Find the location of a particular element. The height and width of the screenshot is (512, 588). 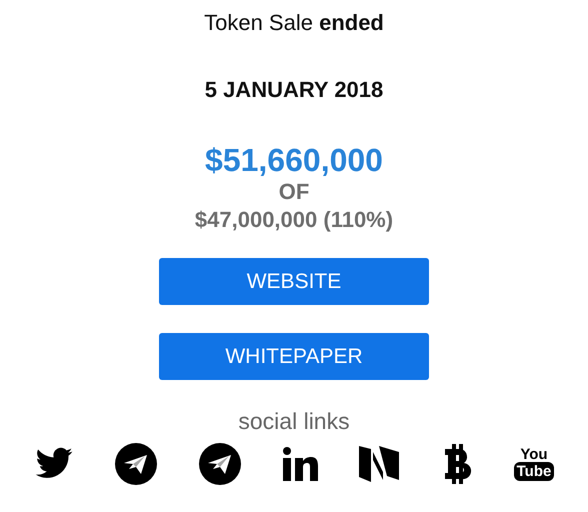

goal-amount: $47,000,000 (110%) is located at coordinates (294, 220).